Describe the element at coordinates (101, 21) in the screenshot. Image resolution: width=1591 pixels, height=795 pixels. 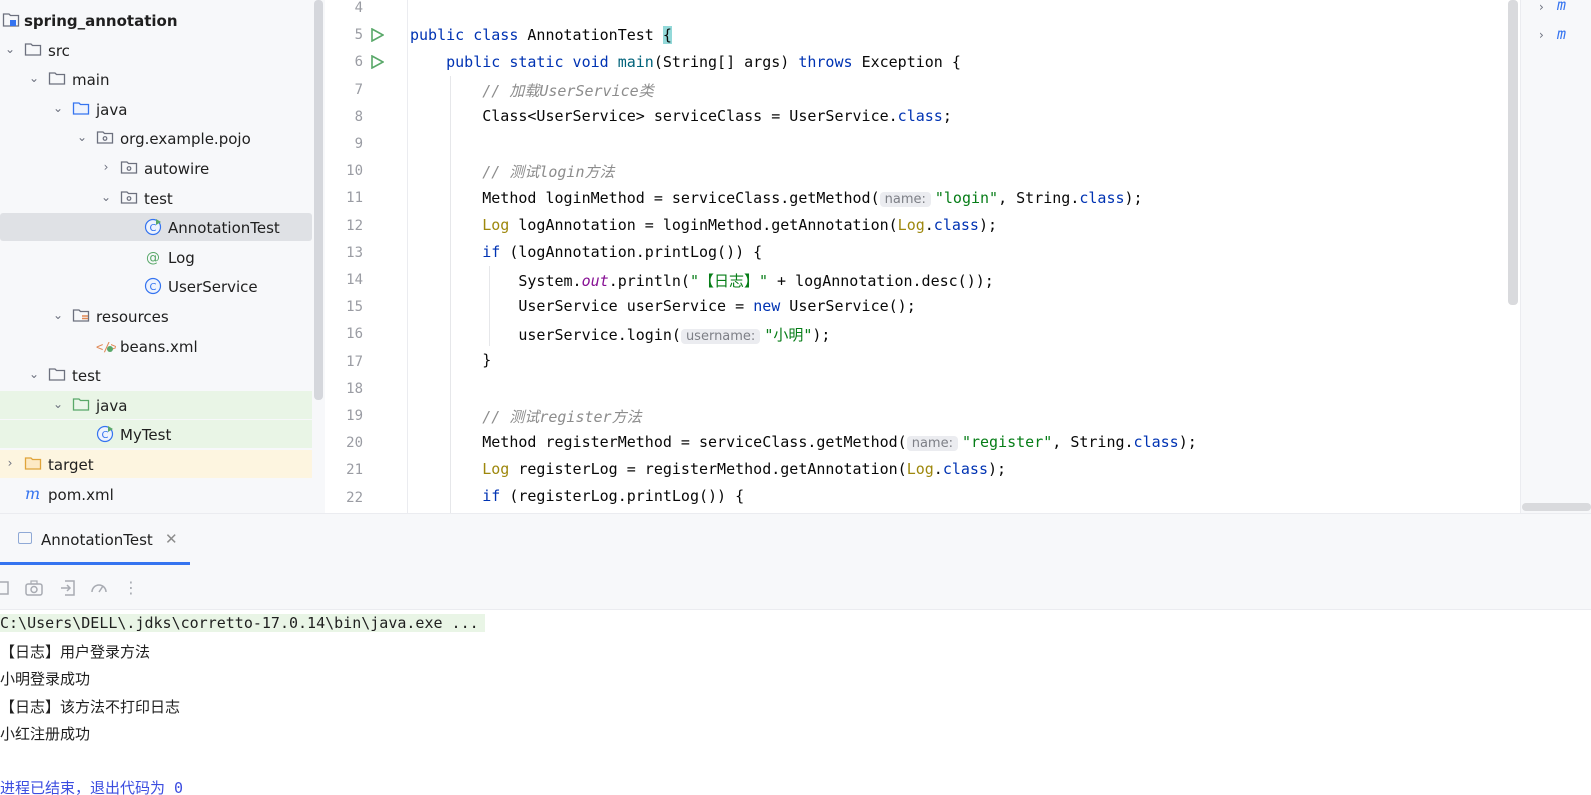
I see `tree-item-label: spring_annotation` at that location.